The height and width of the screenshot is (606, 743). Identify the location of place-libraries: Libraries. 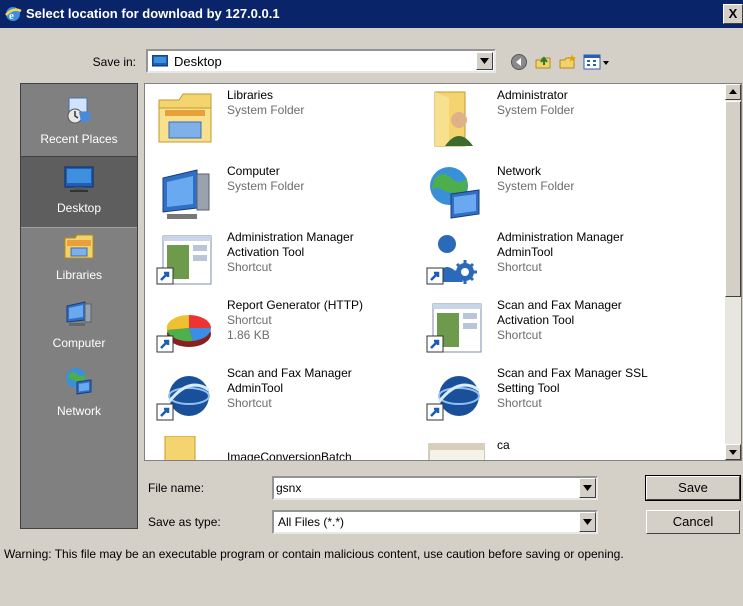
(79, 259).